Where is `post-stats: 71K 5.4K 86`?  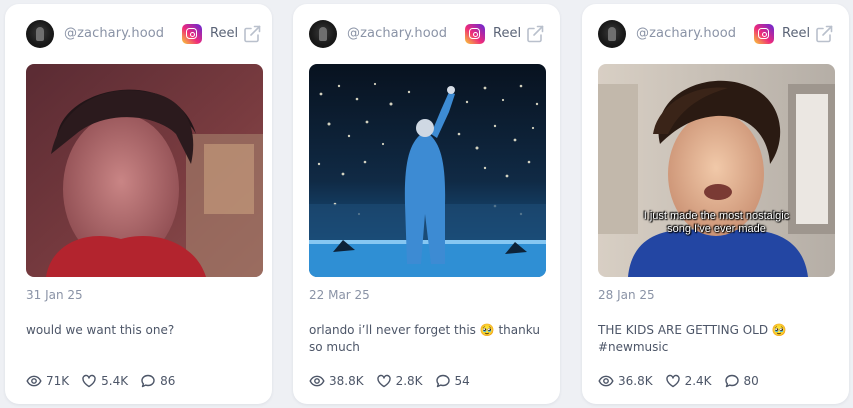 post-stats: 71K 5.4K 86 is located at coordinates (106, 381).